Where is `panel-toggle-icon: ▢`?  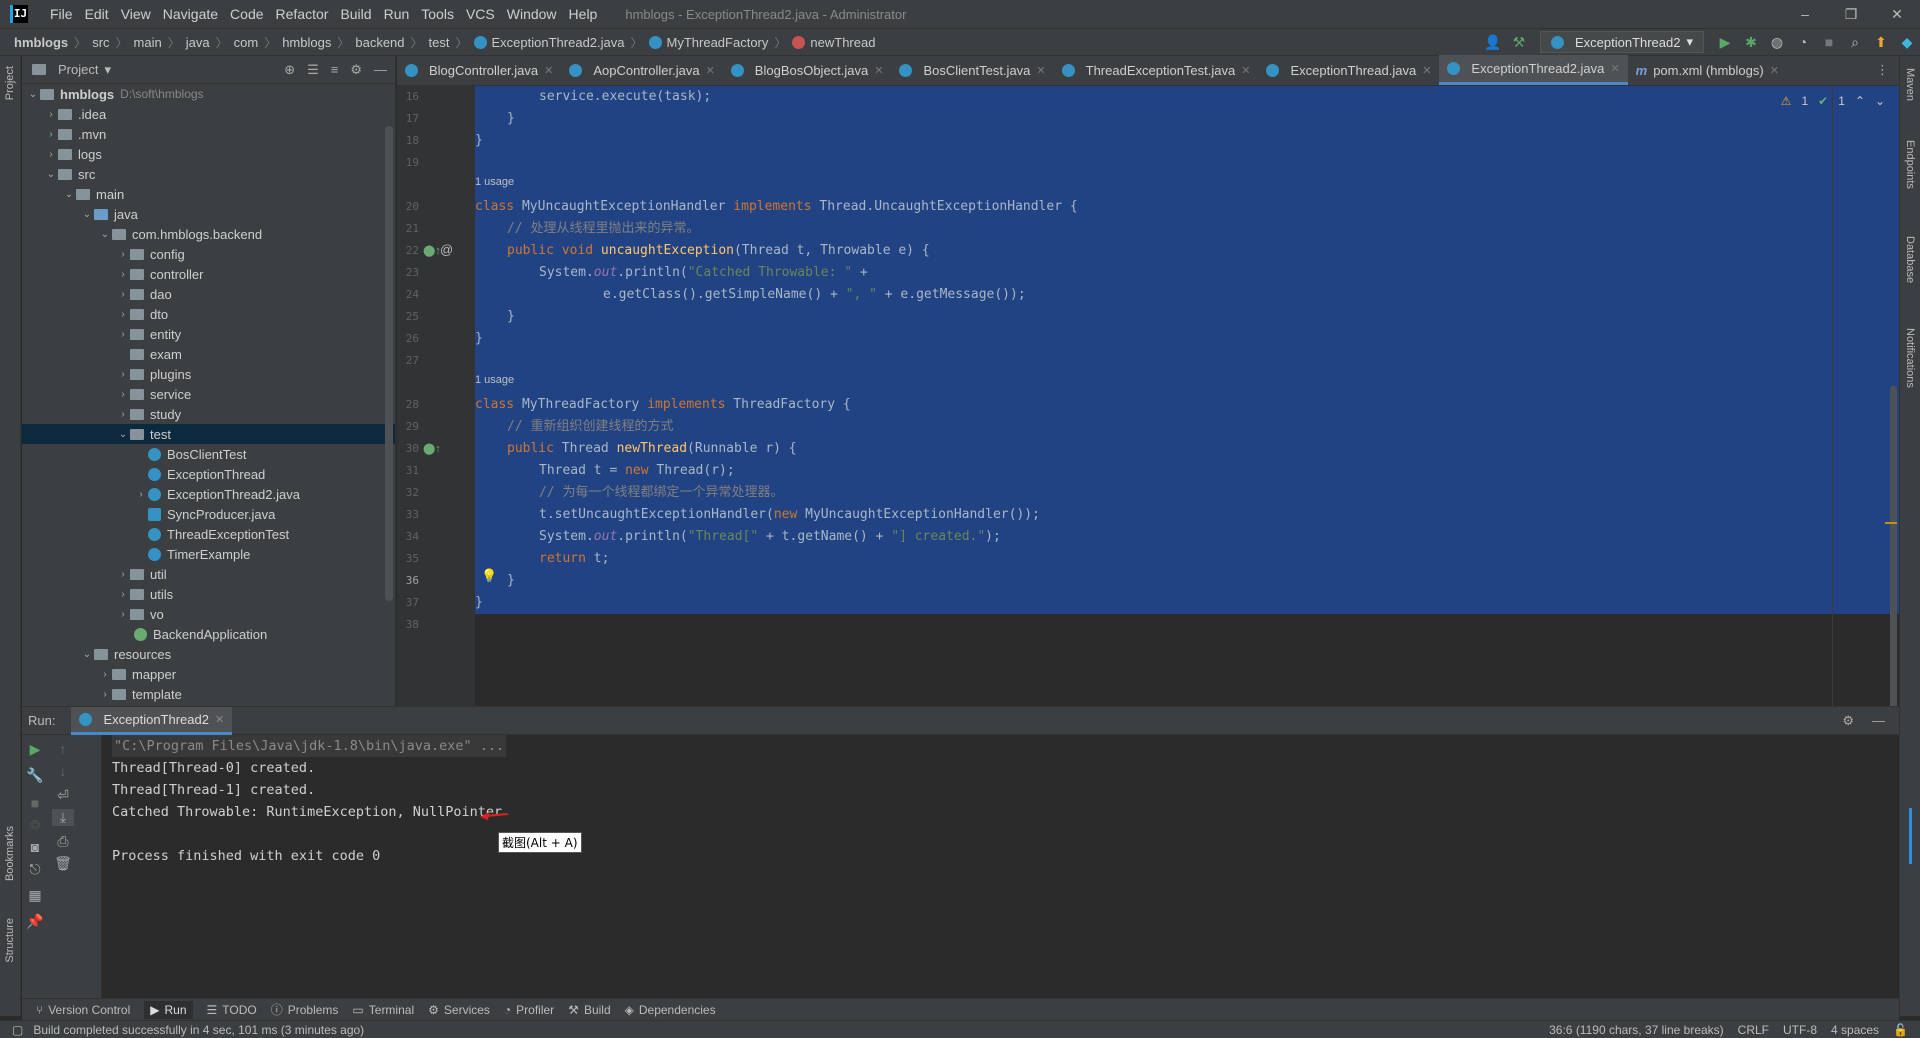
panel-toggle-icon: ▢ is located at coordinates (17, 1030).